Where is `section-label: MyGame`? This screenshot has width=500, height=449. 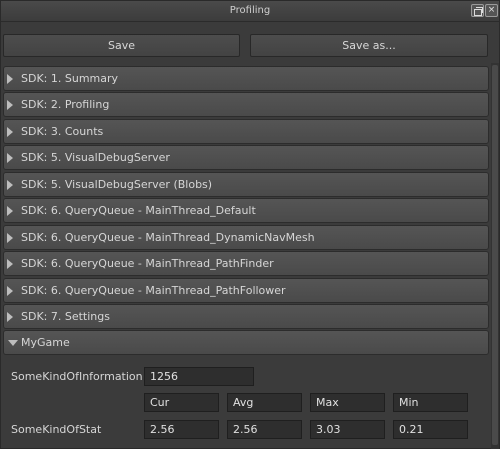
section-label: MyGame is located at coordinates (45, 343).